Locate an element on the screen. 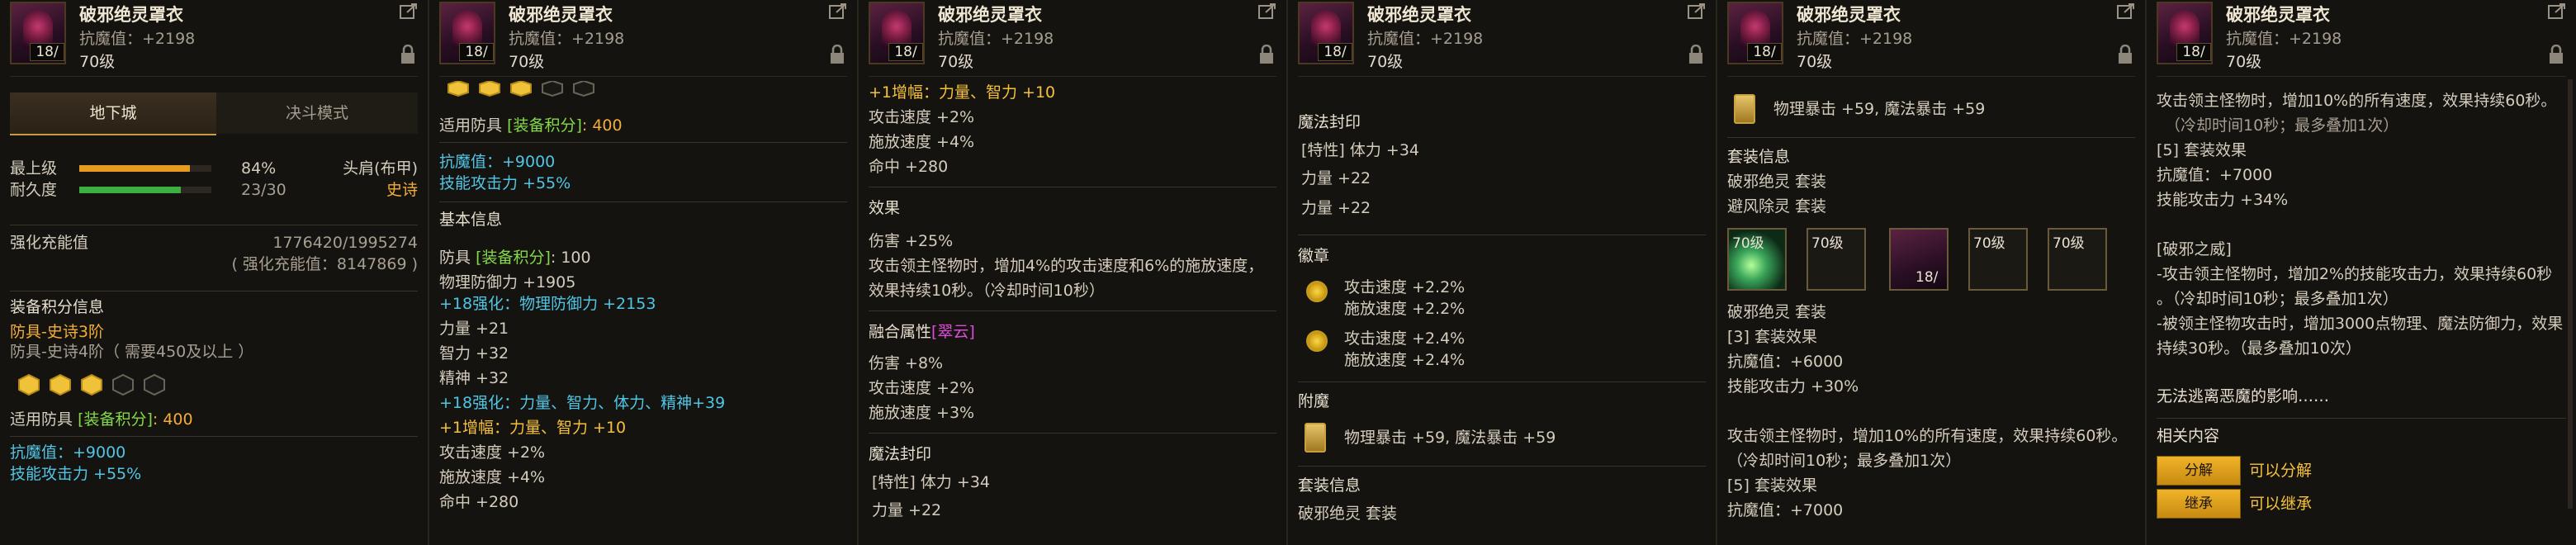  power-desc-3: -被领主怪物攻击时，增加3000点物理、魔法防御力，效果 is located at coordinates (2360, 324).